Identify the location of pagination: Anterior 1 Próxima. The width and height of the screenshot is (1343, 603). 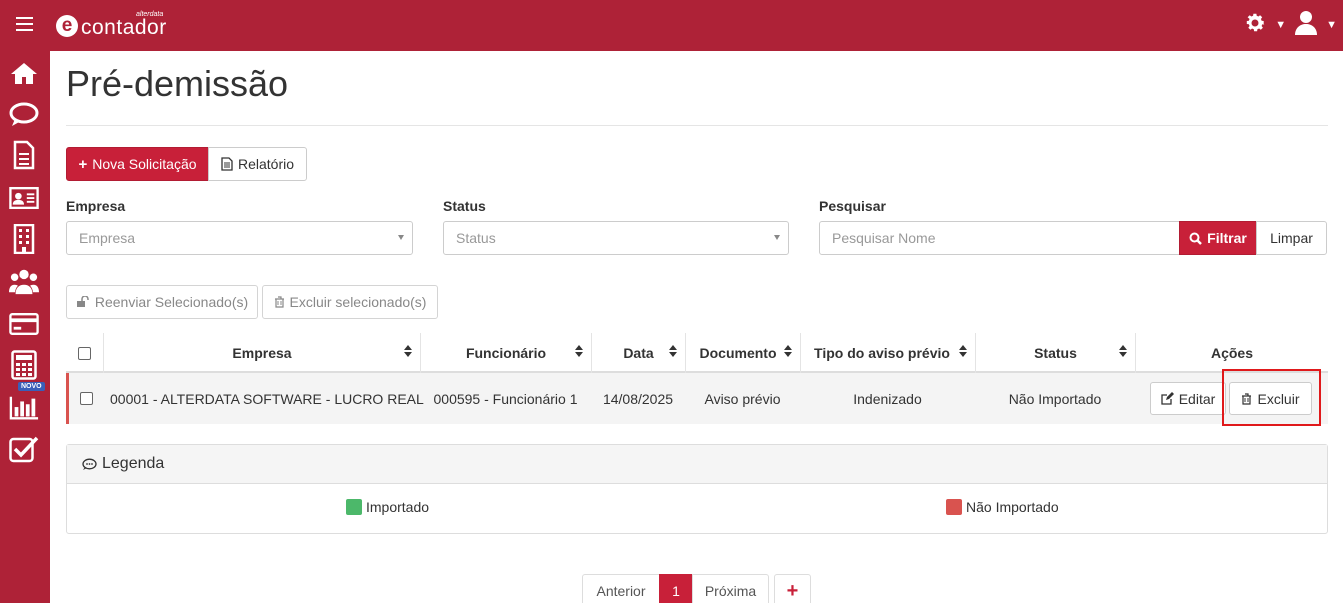
(675, 588).